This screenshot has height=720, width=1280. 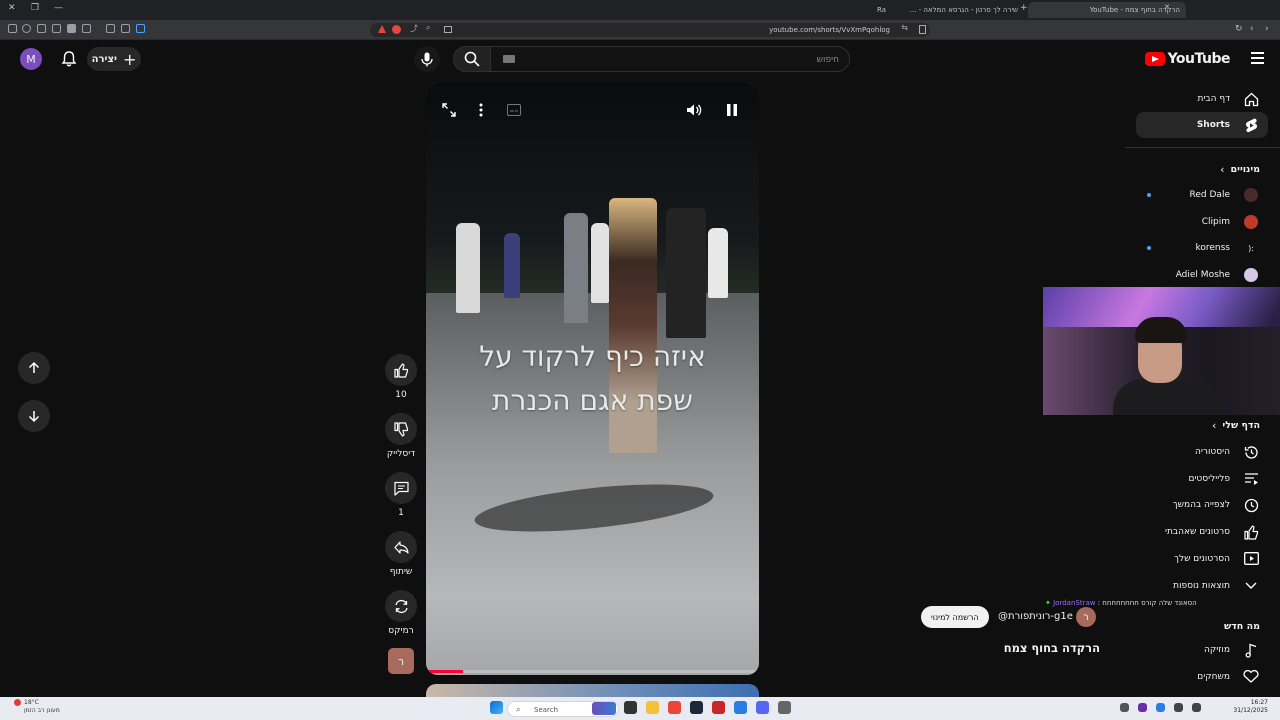 What do you see at coordinates (1217, 559) in the screenshot?
I see `sidebar-item-your-videos: הסרטונים שלך` at bounding box center [1217, 559].